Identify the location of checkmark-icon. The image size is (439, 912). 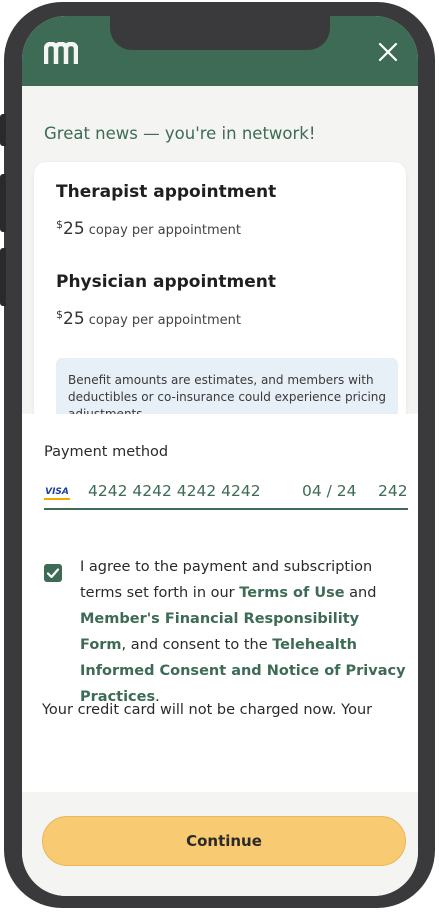
(53, 573).